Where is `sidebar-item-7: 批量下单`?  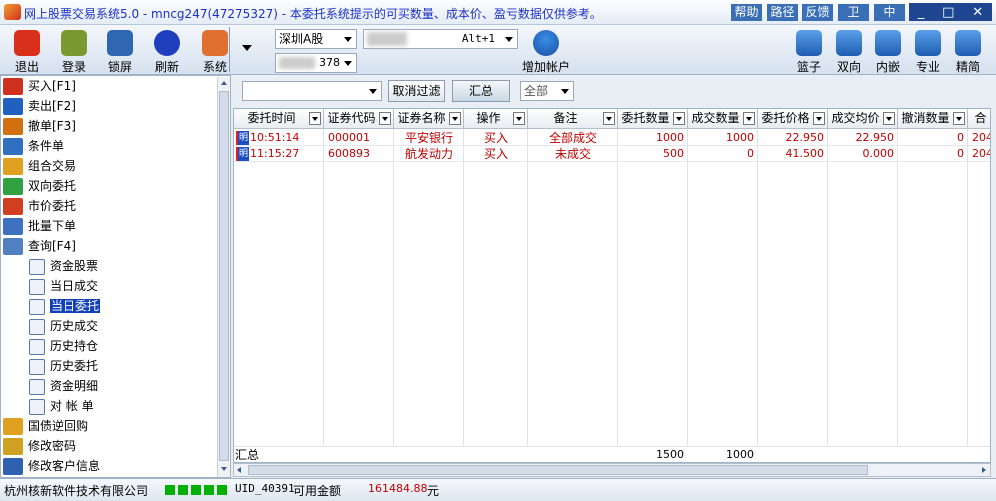
sidebar-item-7: 批量下单 is located at coordinates (39, 226).